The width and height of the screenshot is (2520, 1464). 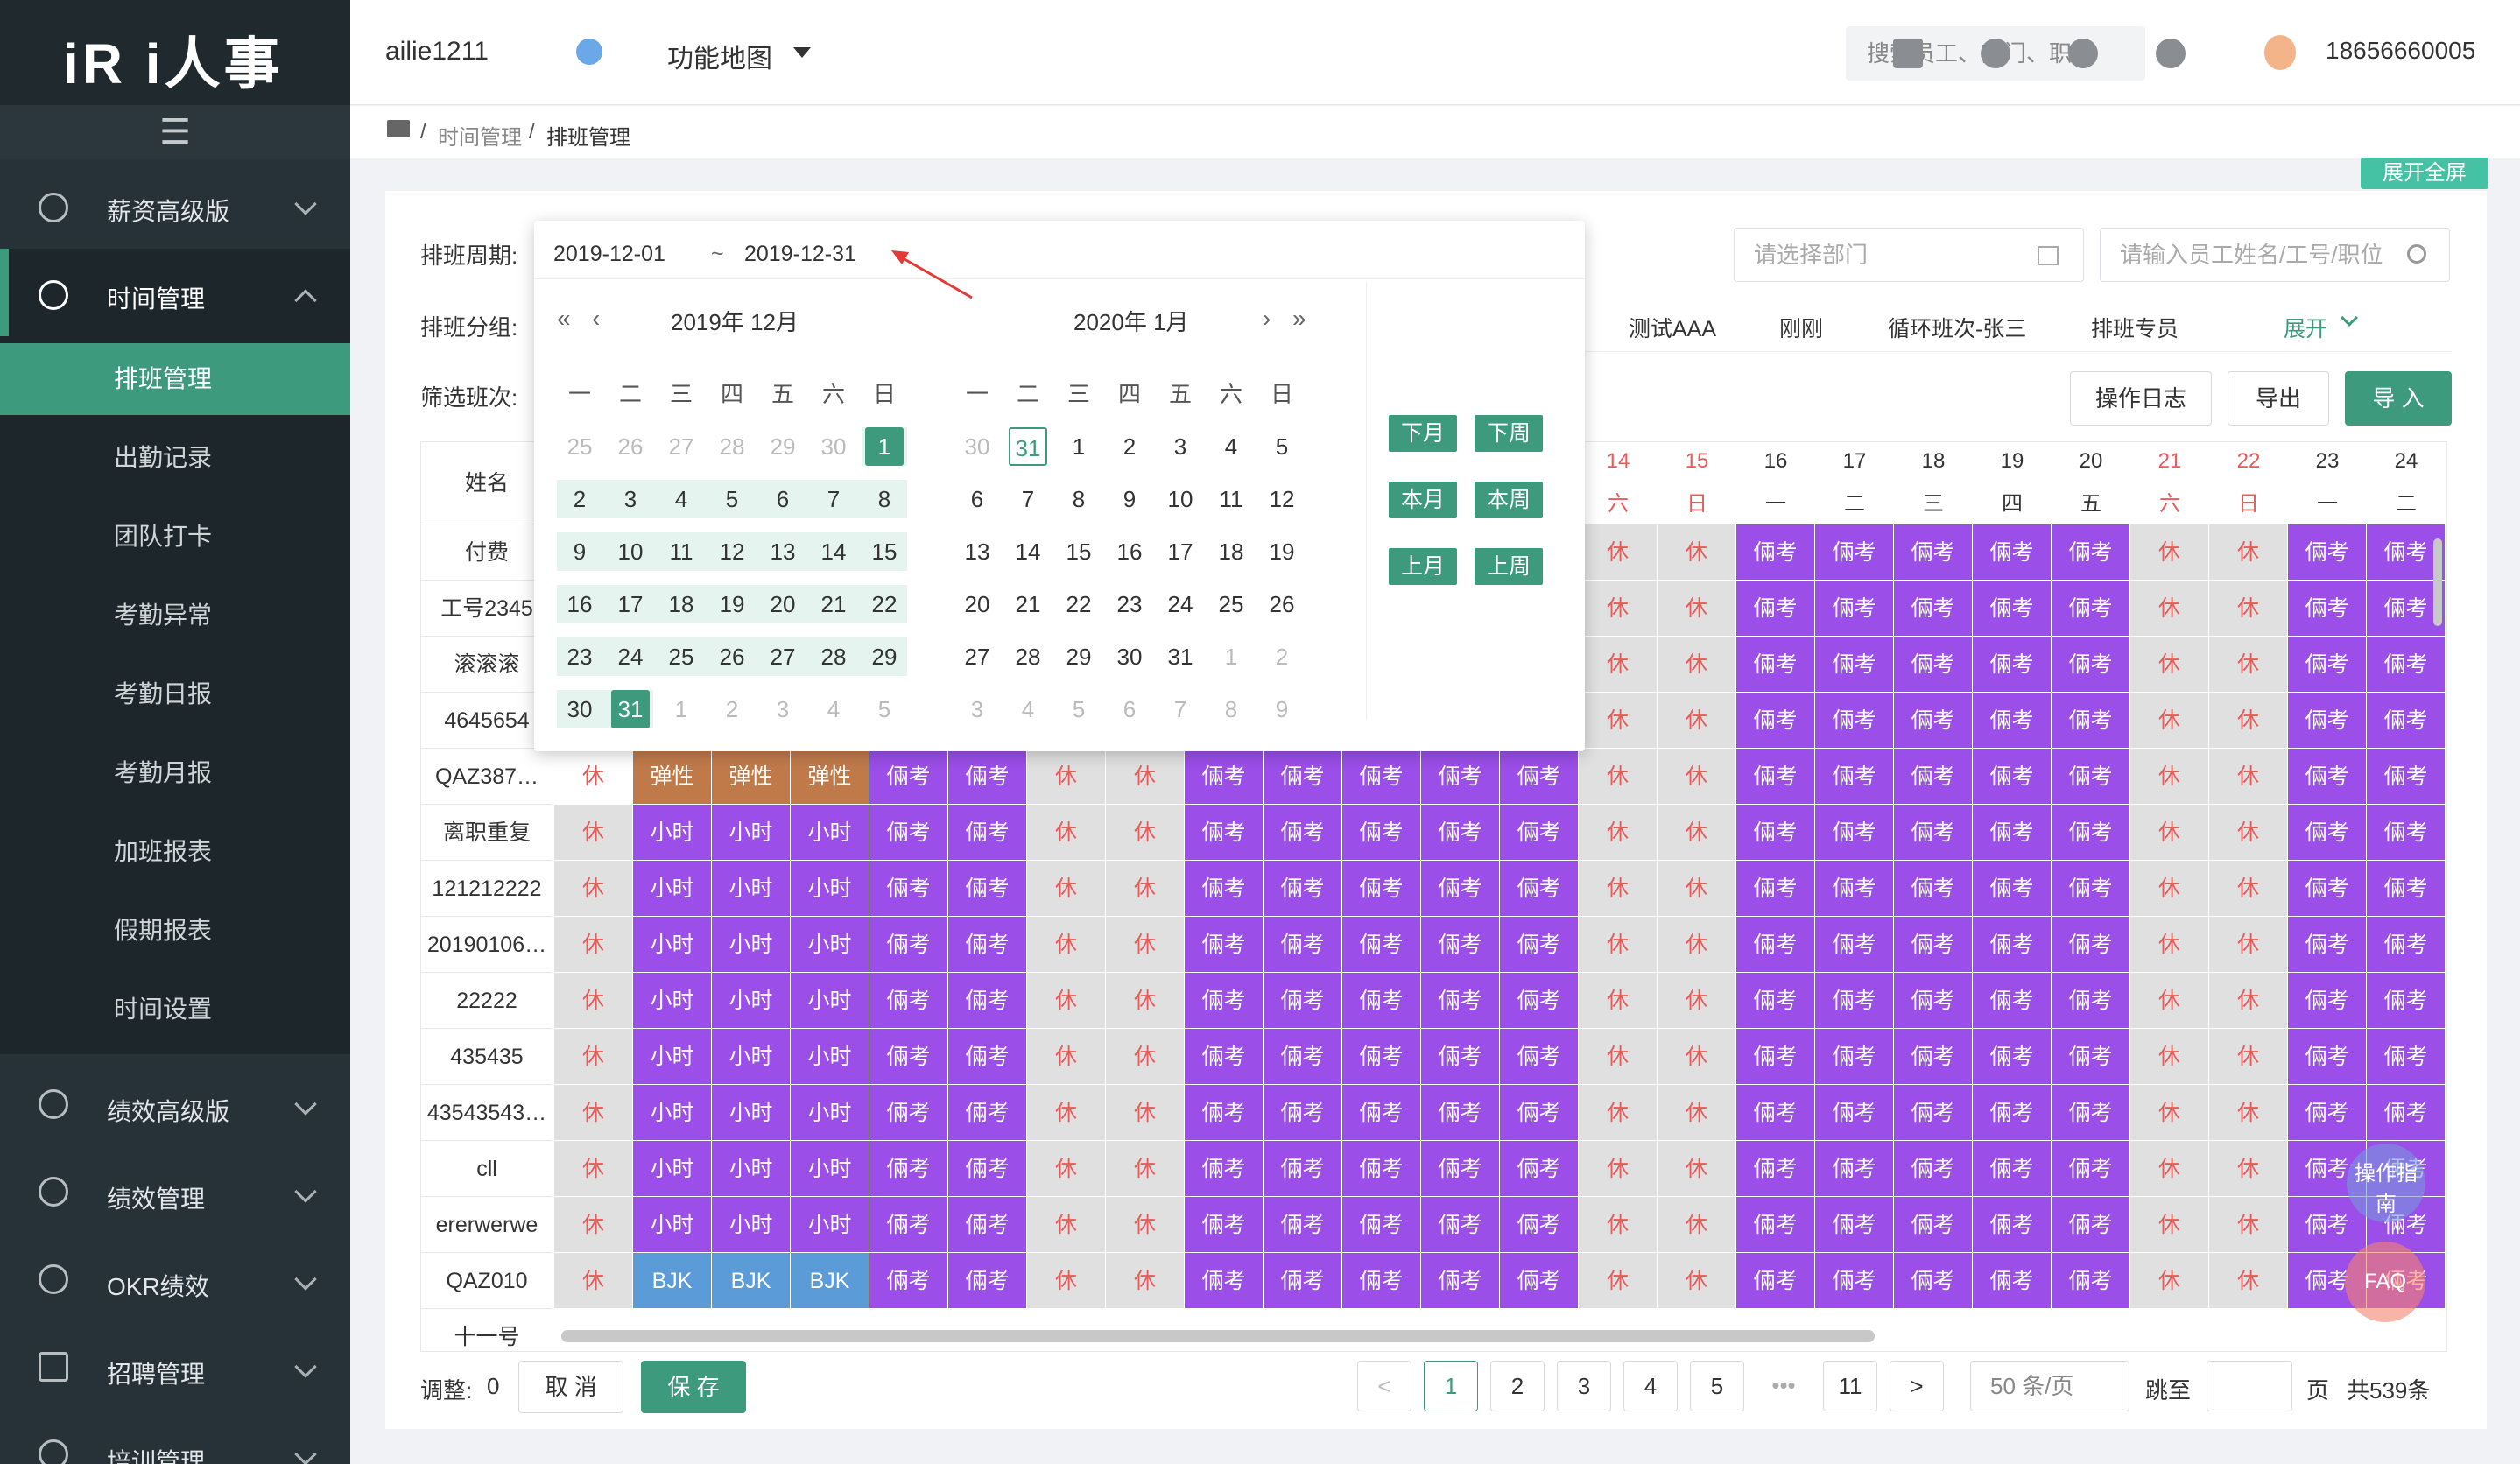 What do you see at coordinates (175, 295) in the screenshot?
I see `menu-time: 时间管理` at bounding box center [175, 295].